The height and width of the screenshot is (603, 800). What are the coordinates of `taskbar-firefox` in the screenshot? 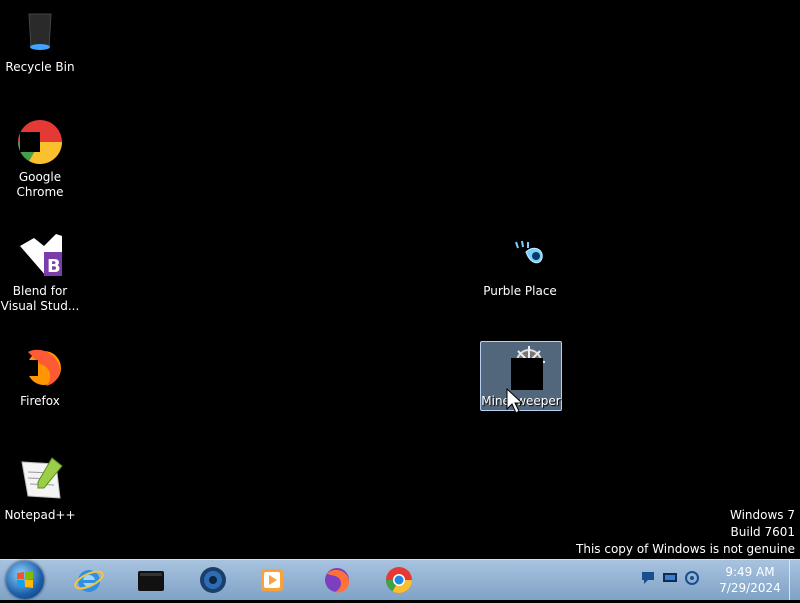 It's located at (337, 580).